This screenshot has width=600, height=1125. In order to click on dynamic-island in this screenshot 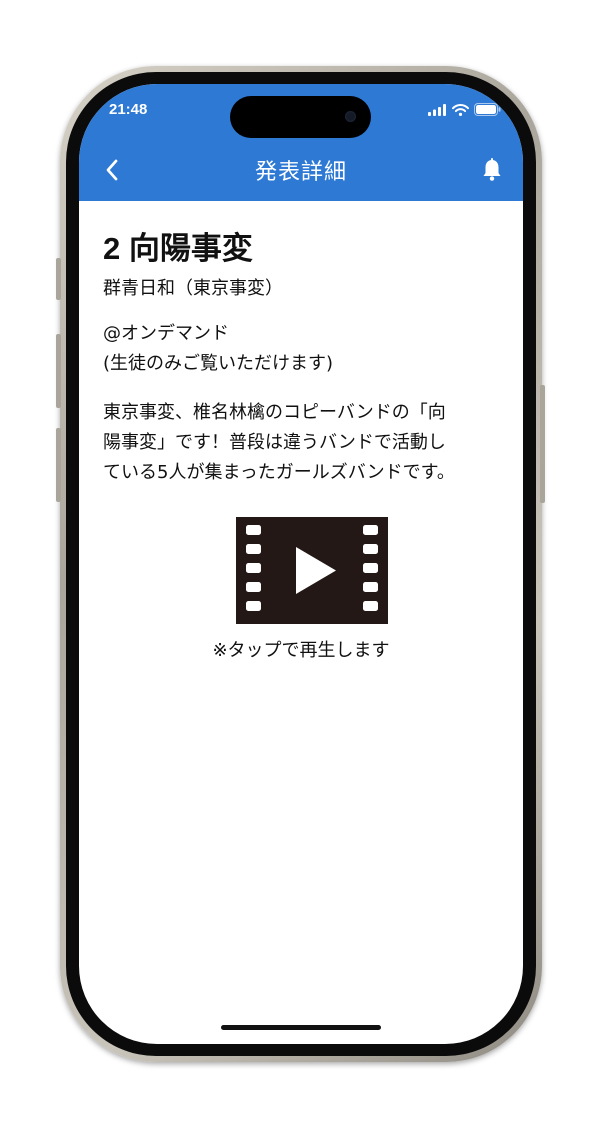, I will do `click(300, 117)`.